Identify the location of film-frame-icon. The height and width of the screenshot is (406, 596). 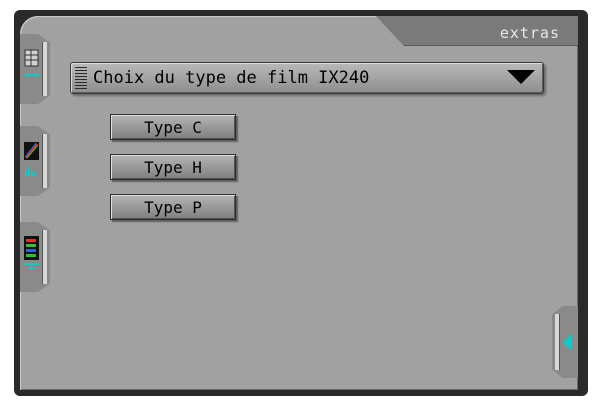
(31, 63).